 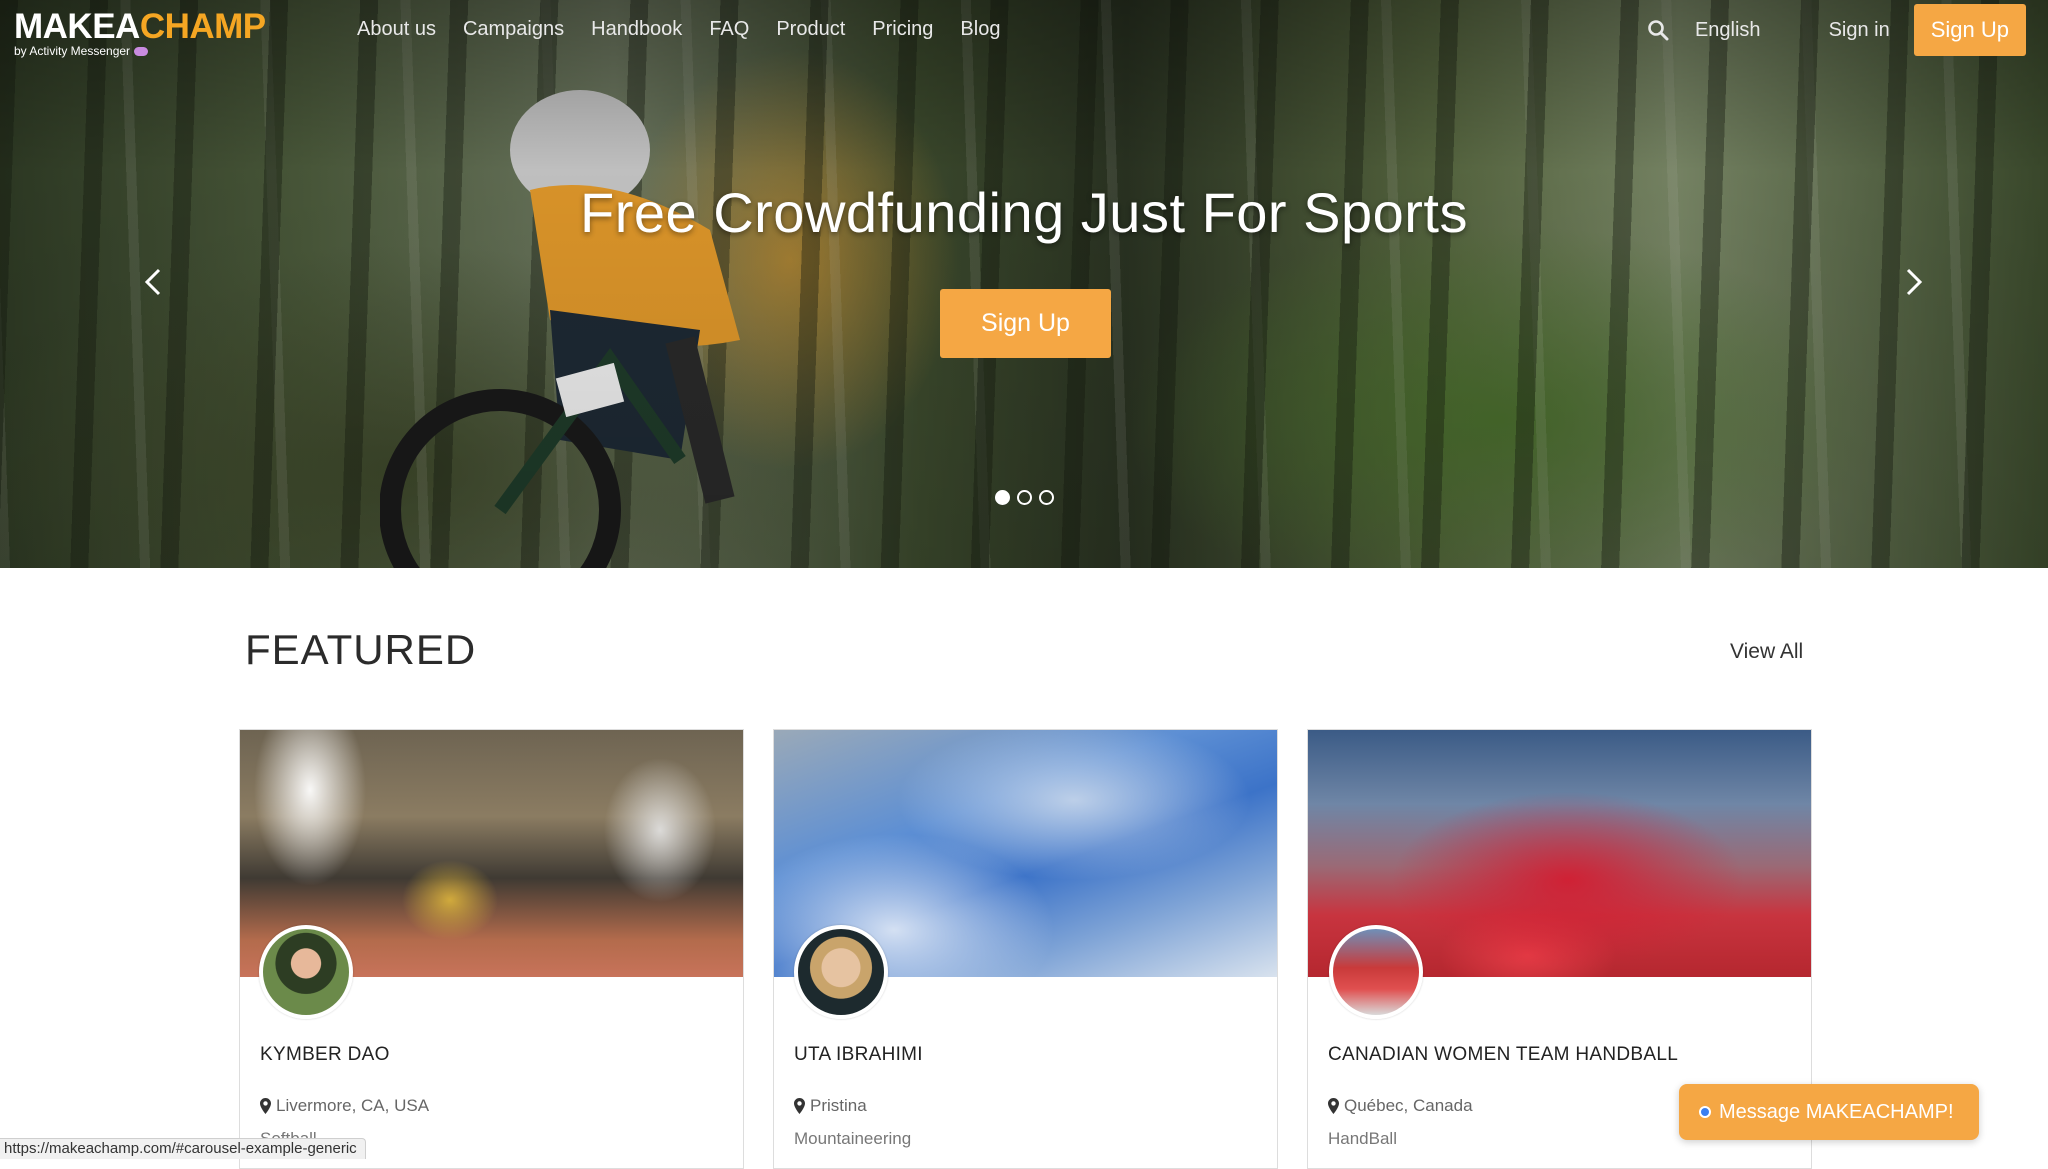 I want to click on nav-link-product: Product, so click(x=810, y=29).